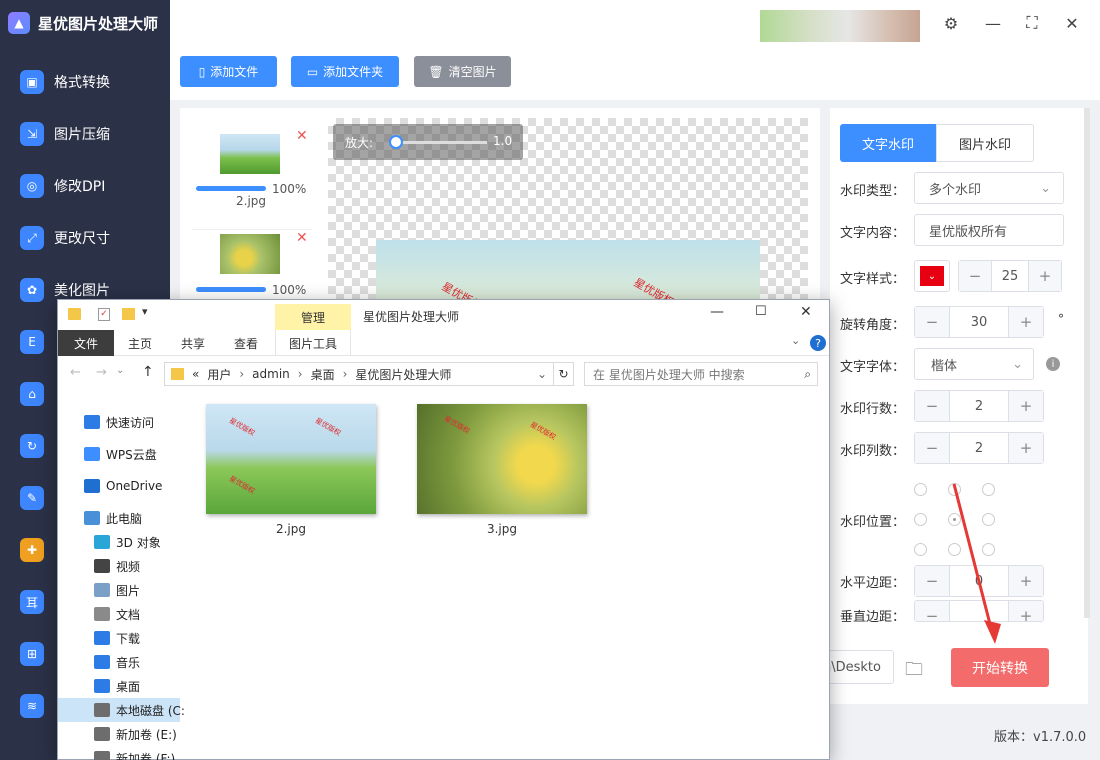 The height and width of the screenshot is (760, 1100). What do you see at coordinates (979, 406) in the screenshot?
I see `rows-stepper: − 2 +` at bounding box center [979, 406].